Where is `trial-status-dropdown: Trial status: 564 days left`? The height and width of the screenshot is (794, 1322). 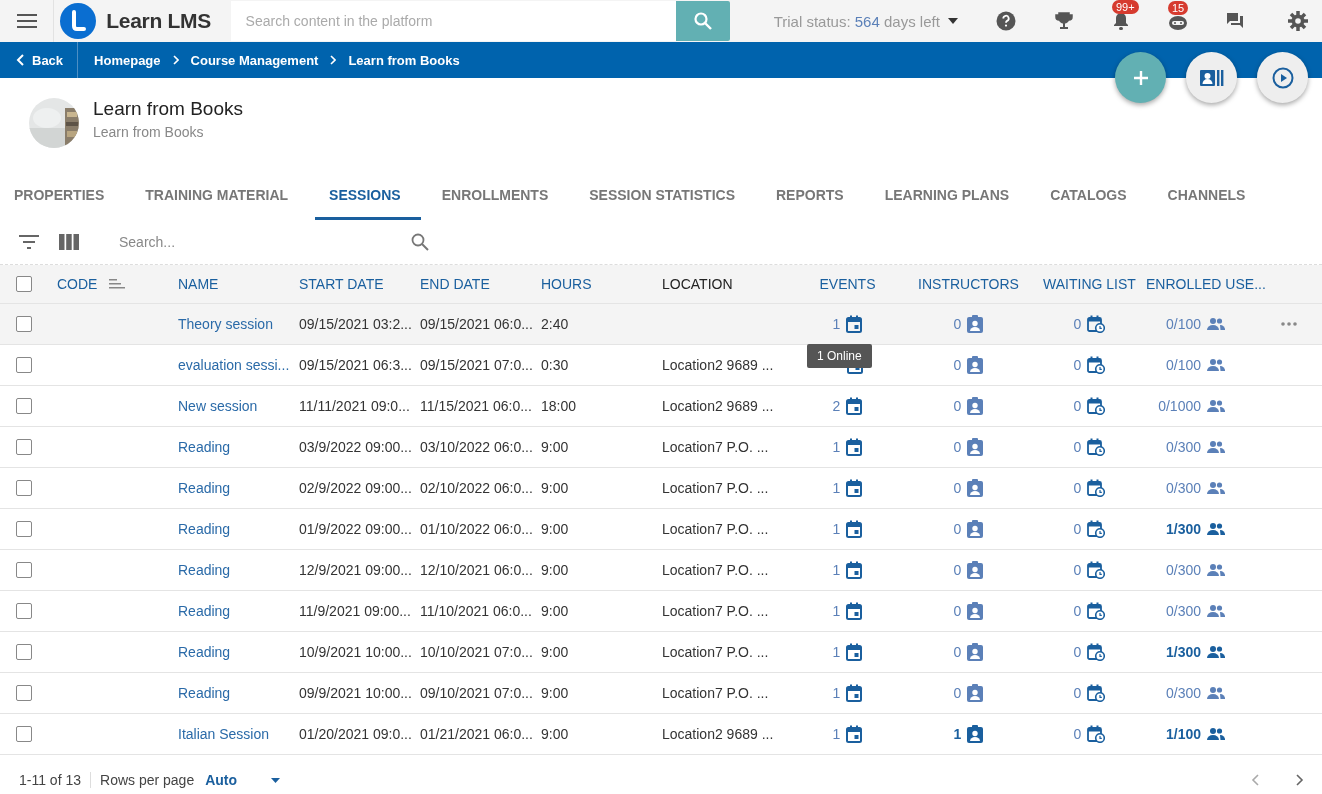 trial-status-dropdown: Trial status: 564 days left is located at coordinates (865, 21).